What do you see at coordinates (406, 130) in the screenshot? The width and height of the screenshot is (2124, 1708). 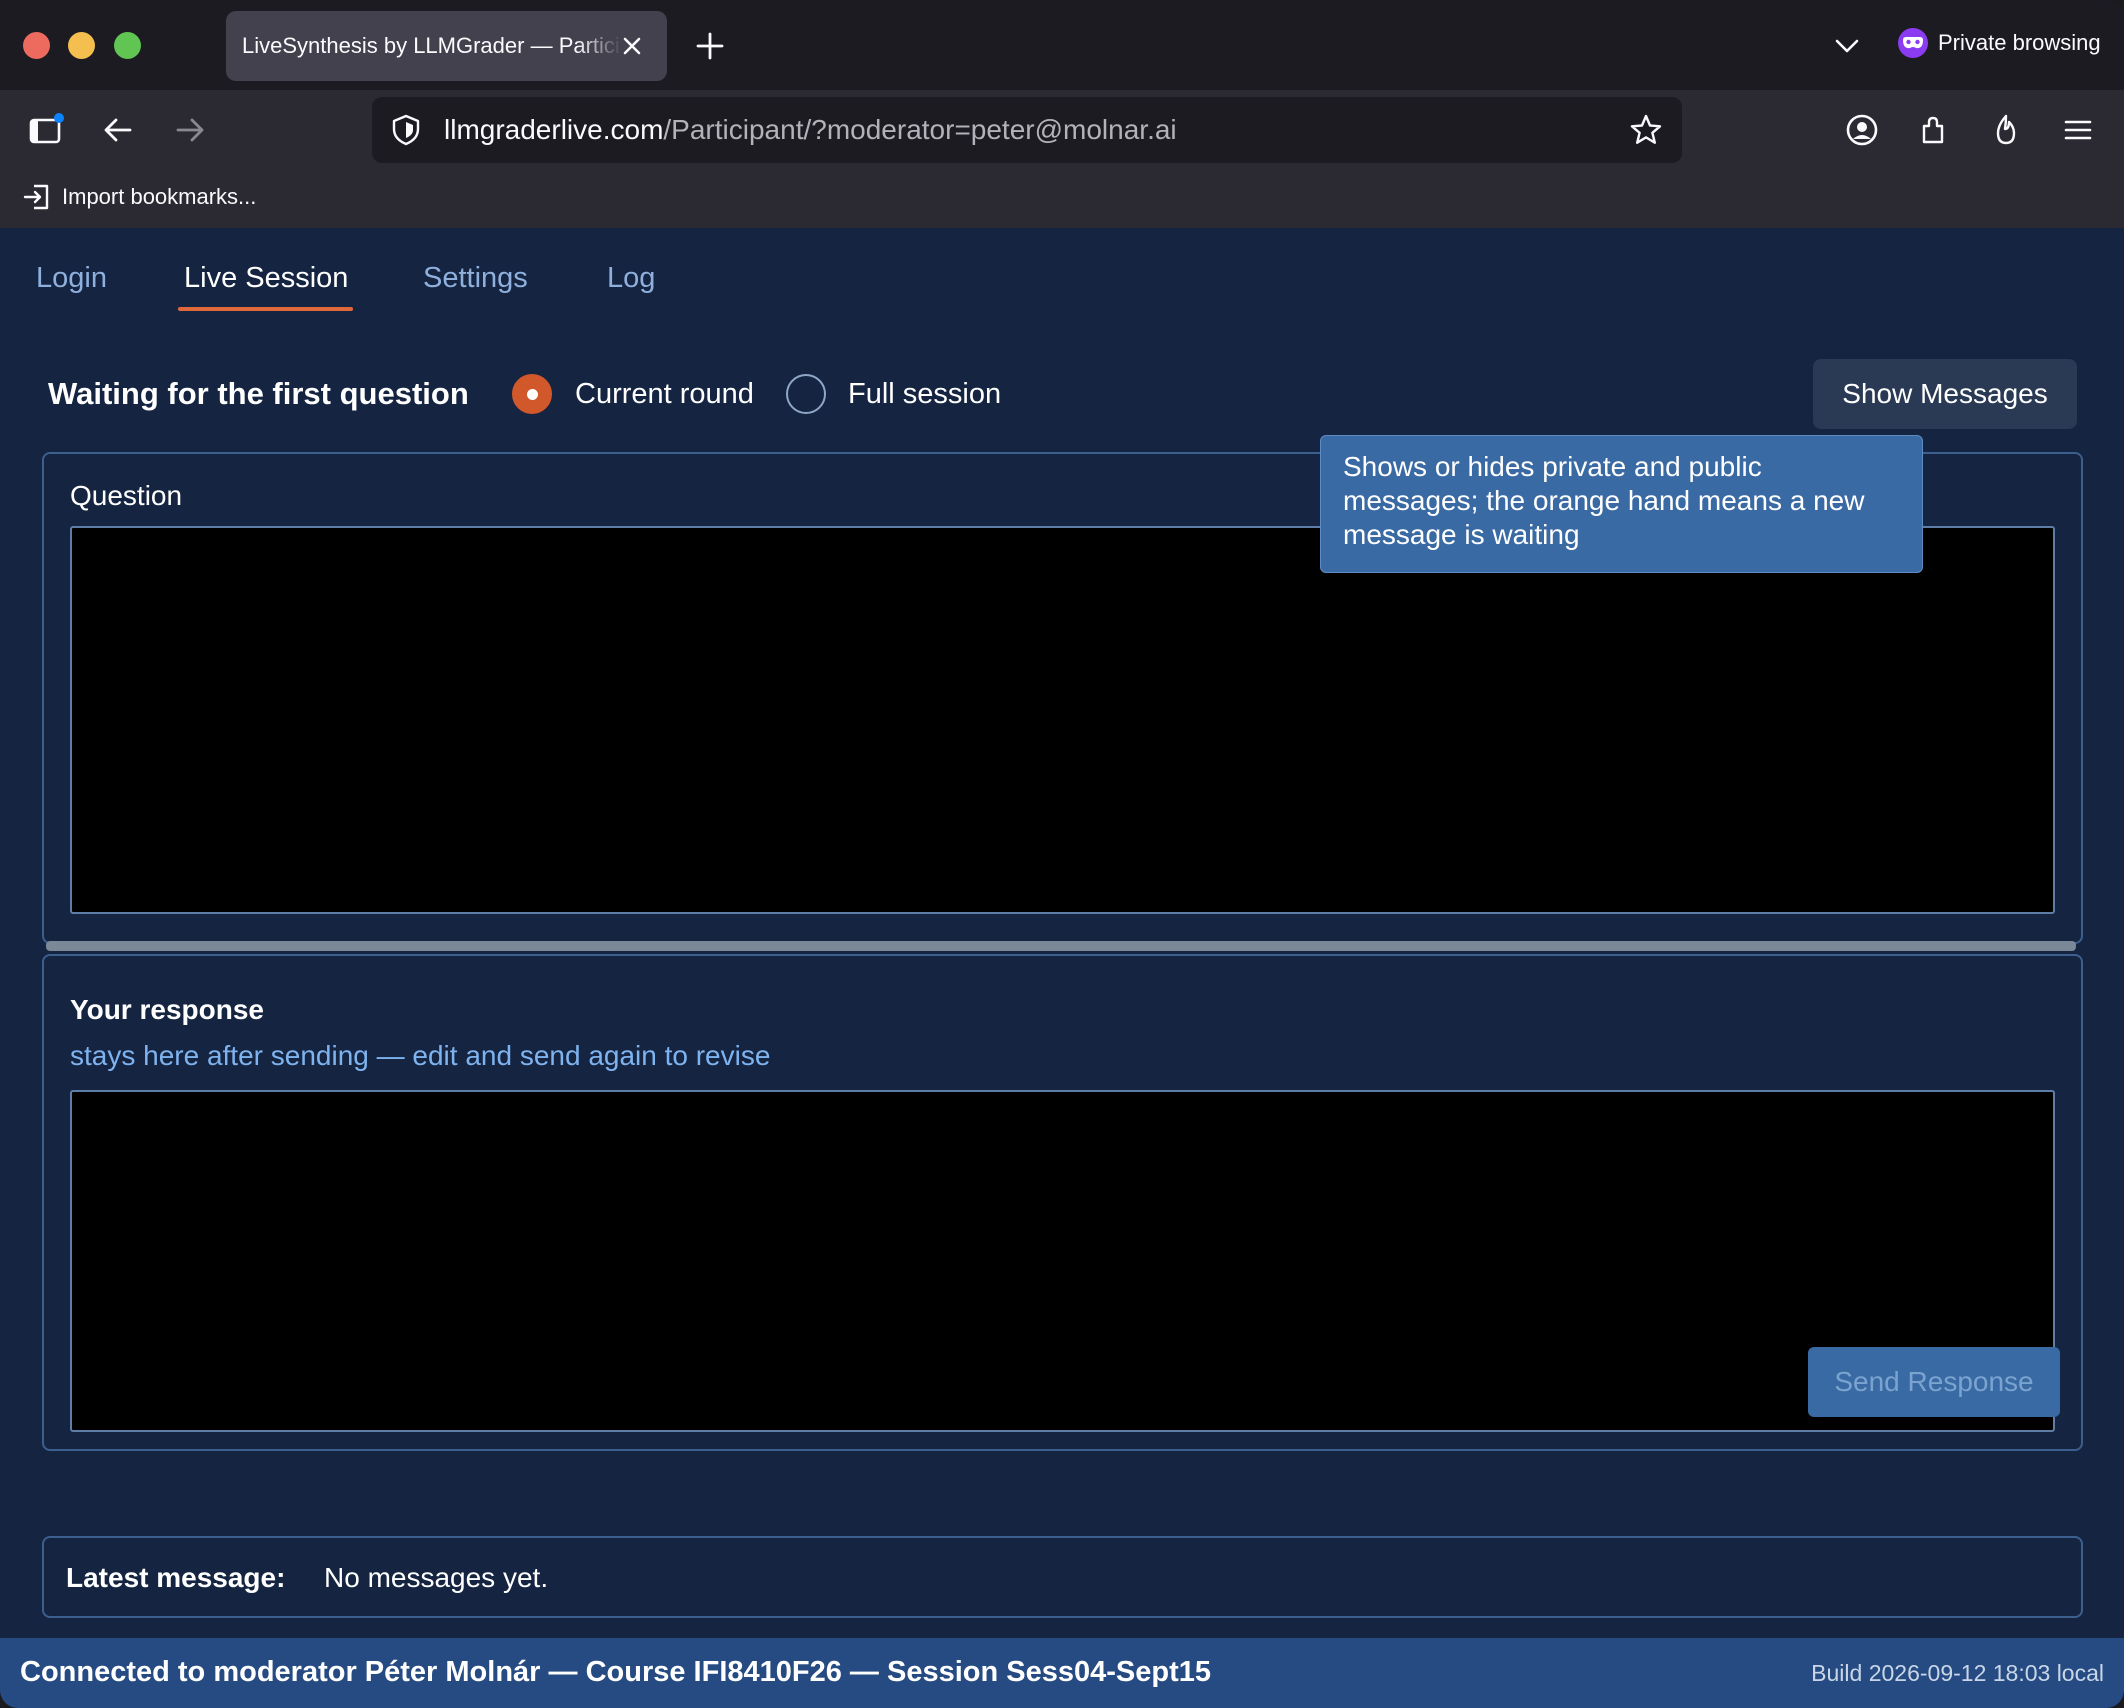 I see `tracking-shield-icon` at bounding box center [406, 130].